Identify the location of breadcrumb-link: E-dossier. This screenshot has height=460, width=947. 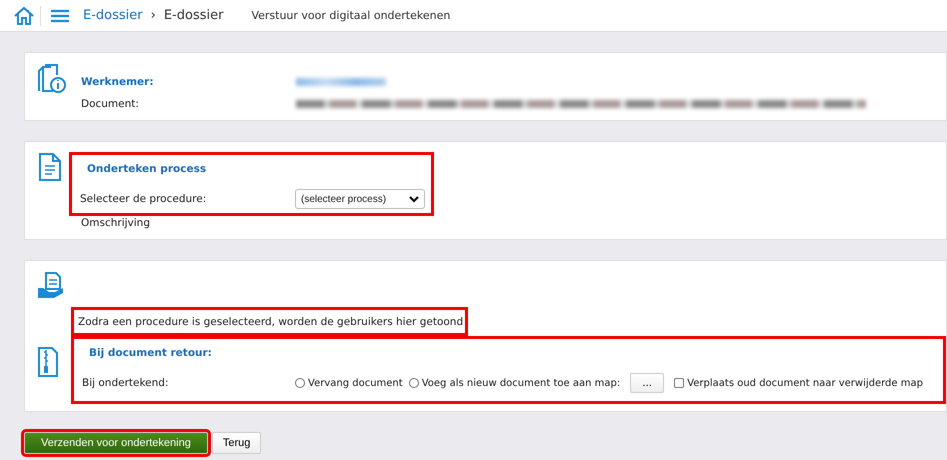
(113, 15).